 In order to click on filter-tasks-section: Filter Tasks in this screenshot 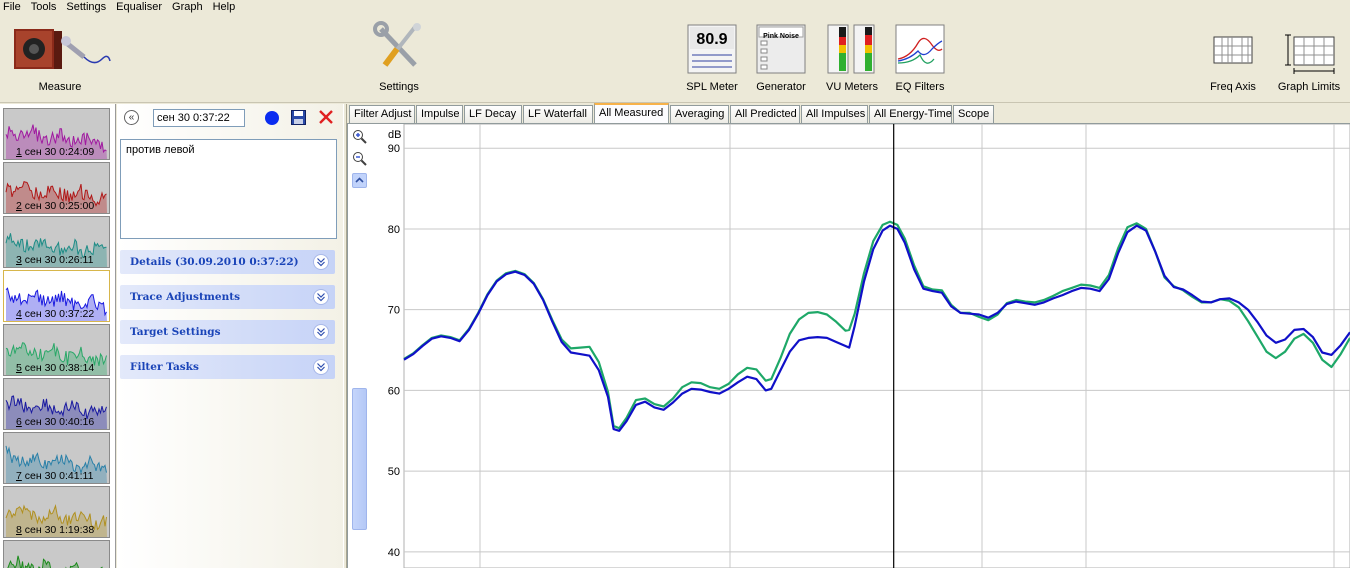, I will do `click(227, 367)`.